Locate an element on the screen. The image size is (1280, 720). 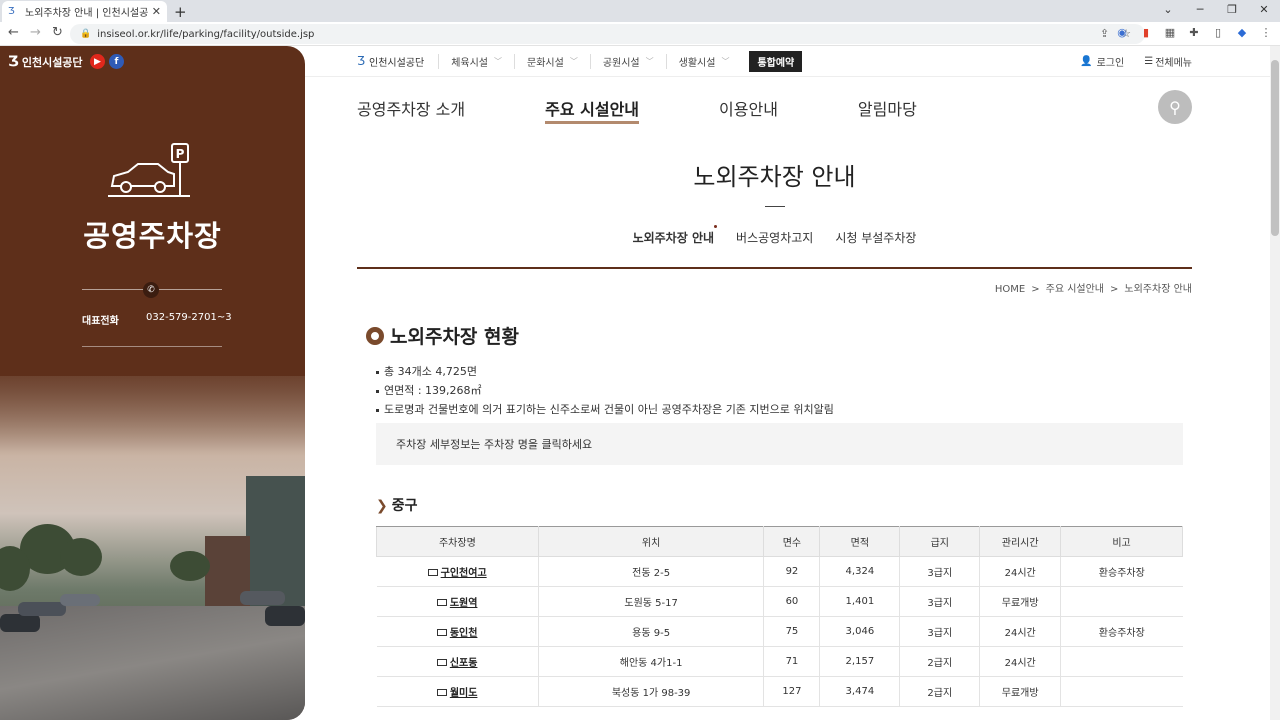
table-row: 월미도 북성동 1가 98-39 127 3,474 2급지 무료개방 is located at coordinates (779, 691).